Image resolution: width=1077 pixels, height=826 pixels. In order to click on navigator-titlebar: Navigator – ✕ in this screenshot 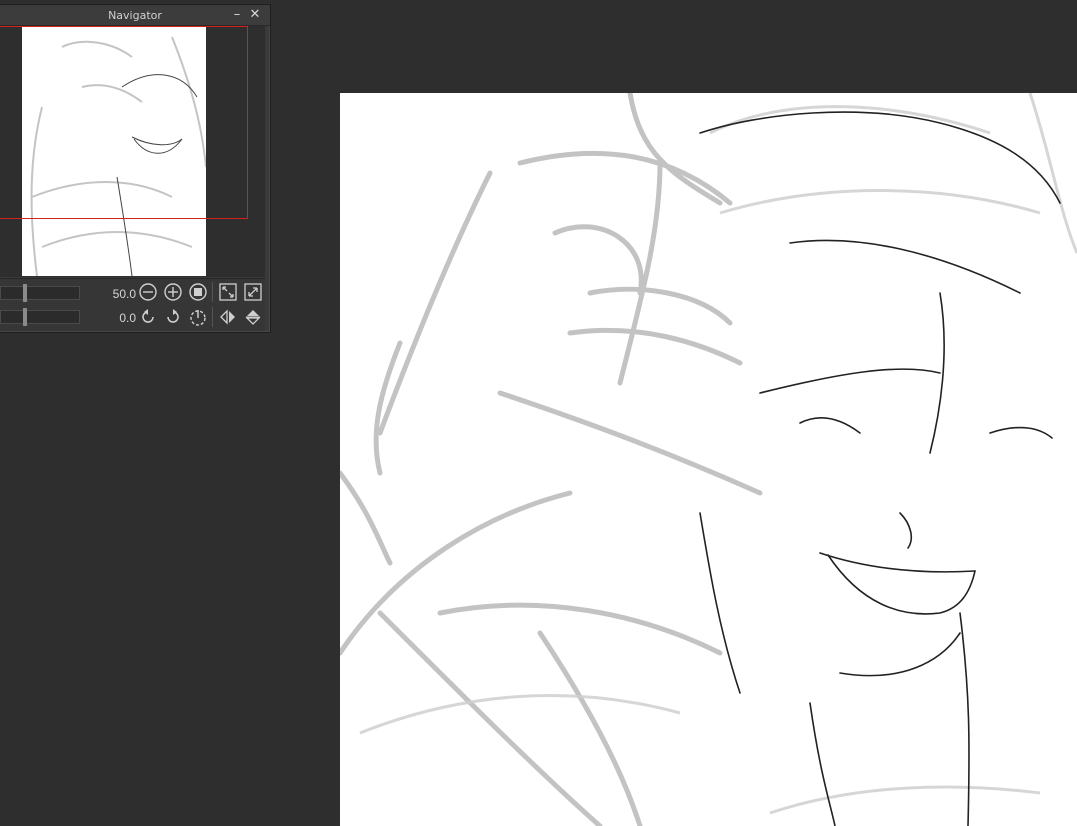, I will do `click(135, 15)`.